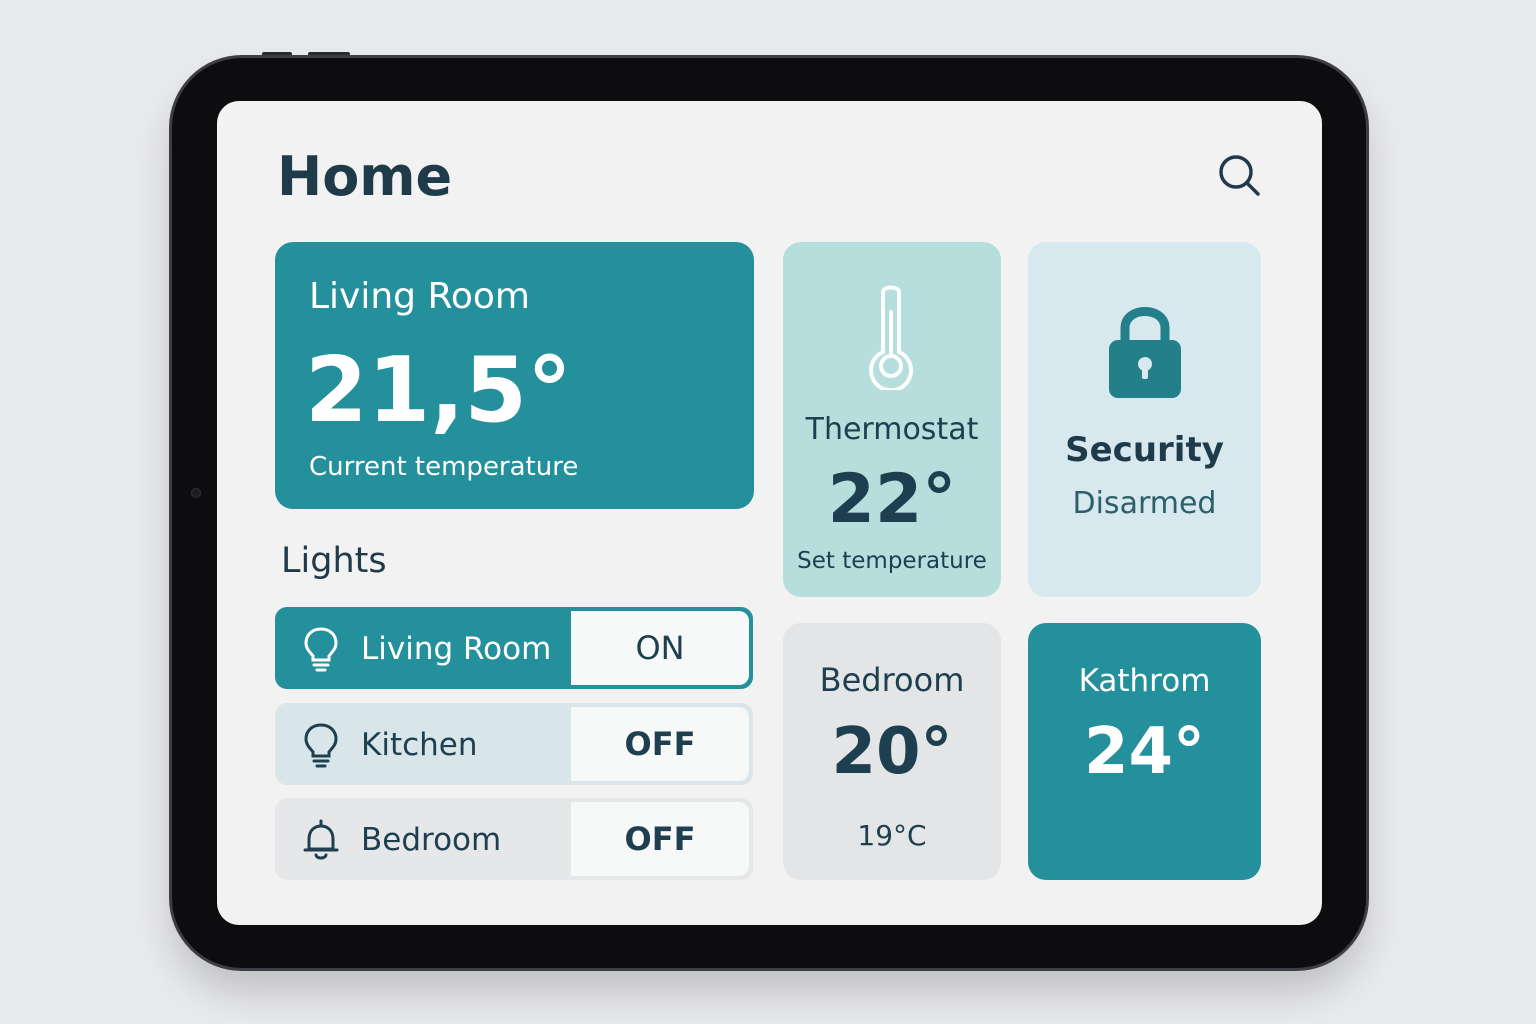 This screenshot has height=1024, width=1536. Describe the element at coordinates (419, 296) in the screenshot. I see `living-room-card-title: Living Room` at that location.